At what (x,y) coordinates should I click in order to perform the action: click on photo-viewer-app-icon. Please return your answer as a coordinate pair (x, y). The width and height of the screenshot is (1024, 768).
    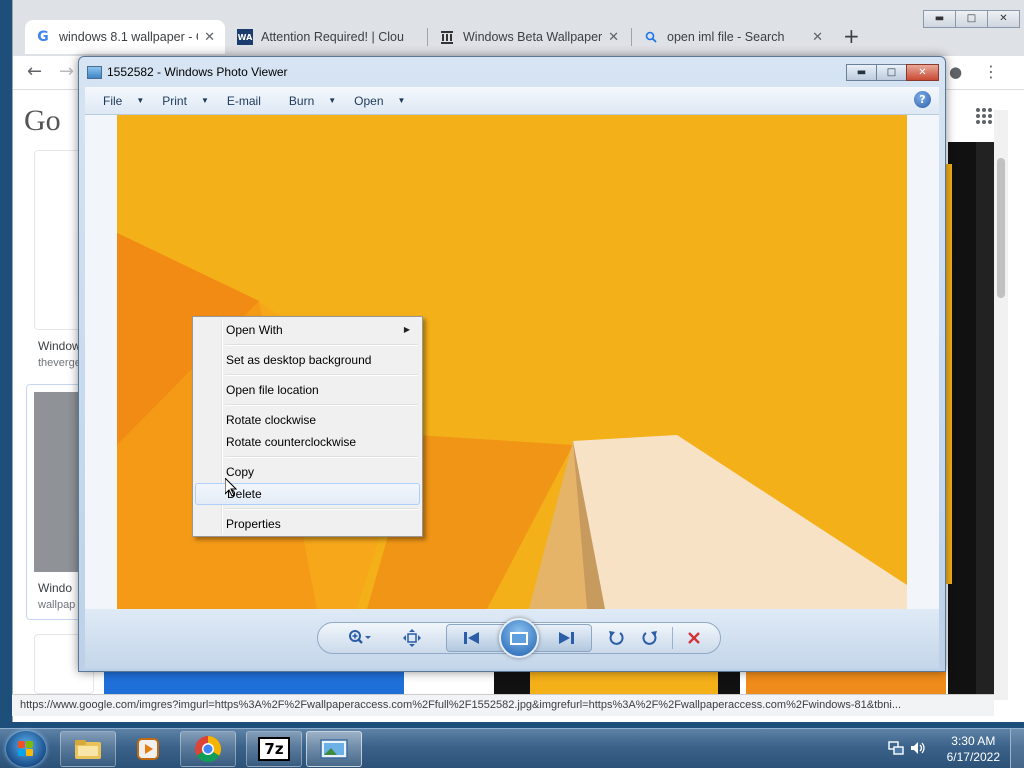
    Looking at the image, I should click on (94, 72).